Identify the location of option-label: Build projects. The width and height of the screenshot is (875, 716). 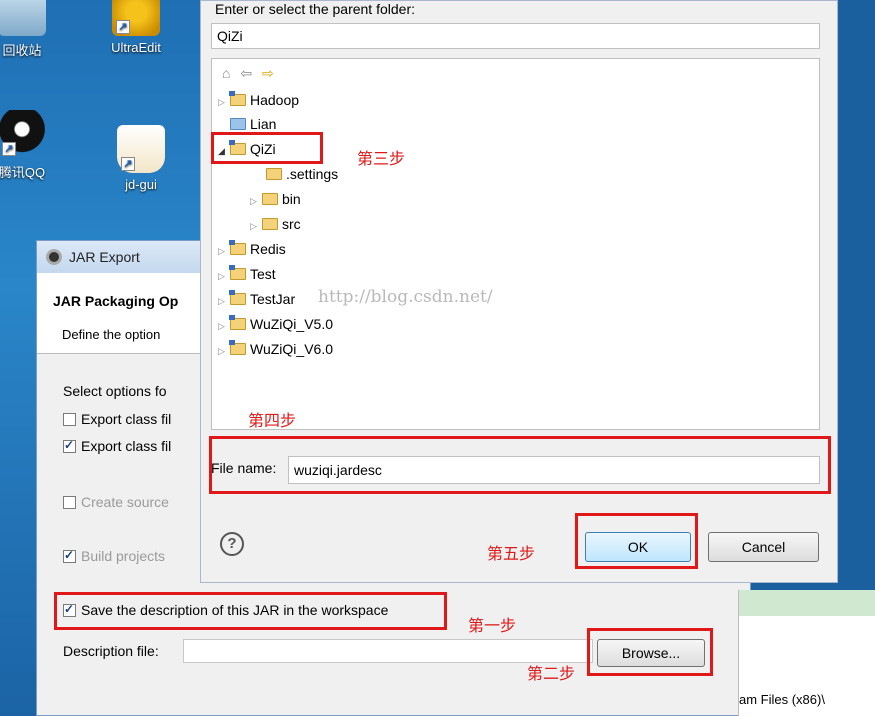
(123, 556).